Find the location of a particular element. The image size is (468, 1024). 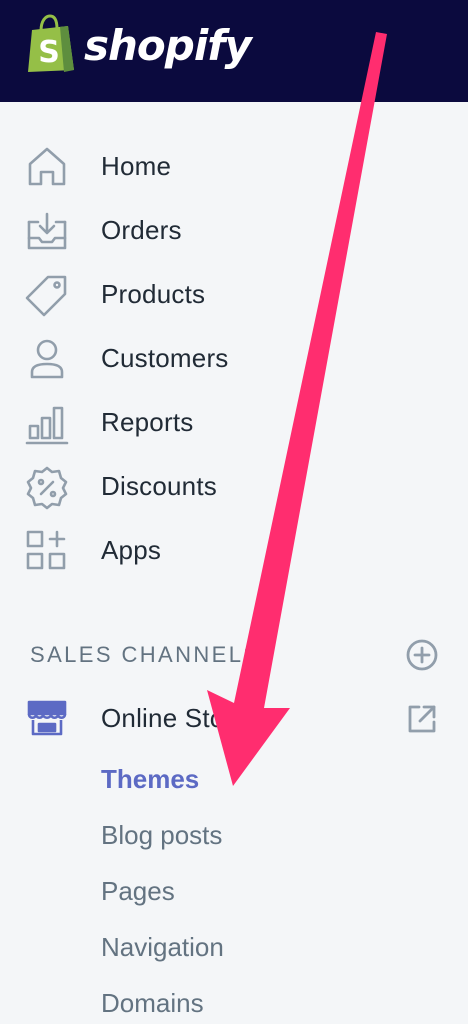

sub-item-blog-posts: Blog posts is located at coordinates (161, 835).